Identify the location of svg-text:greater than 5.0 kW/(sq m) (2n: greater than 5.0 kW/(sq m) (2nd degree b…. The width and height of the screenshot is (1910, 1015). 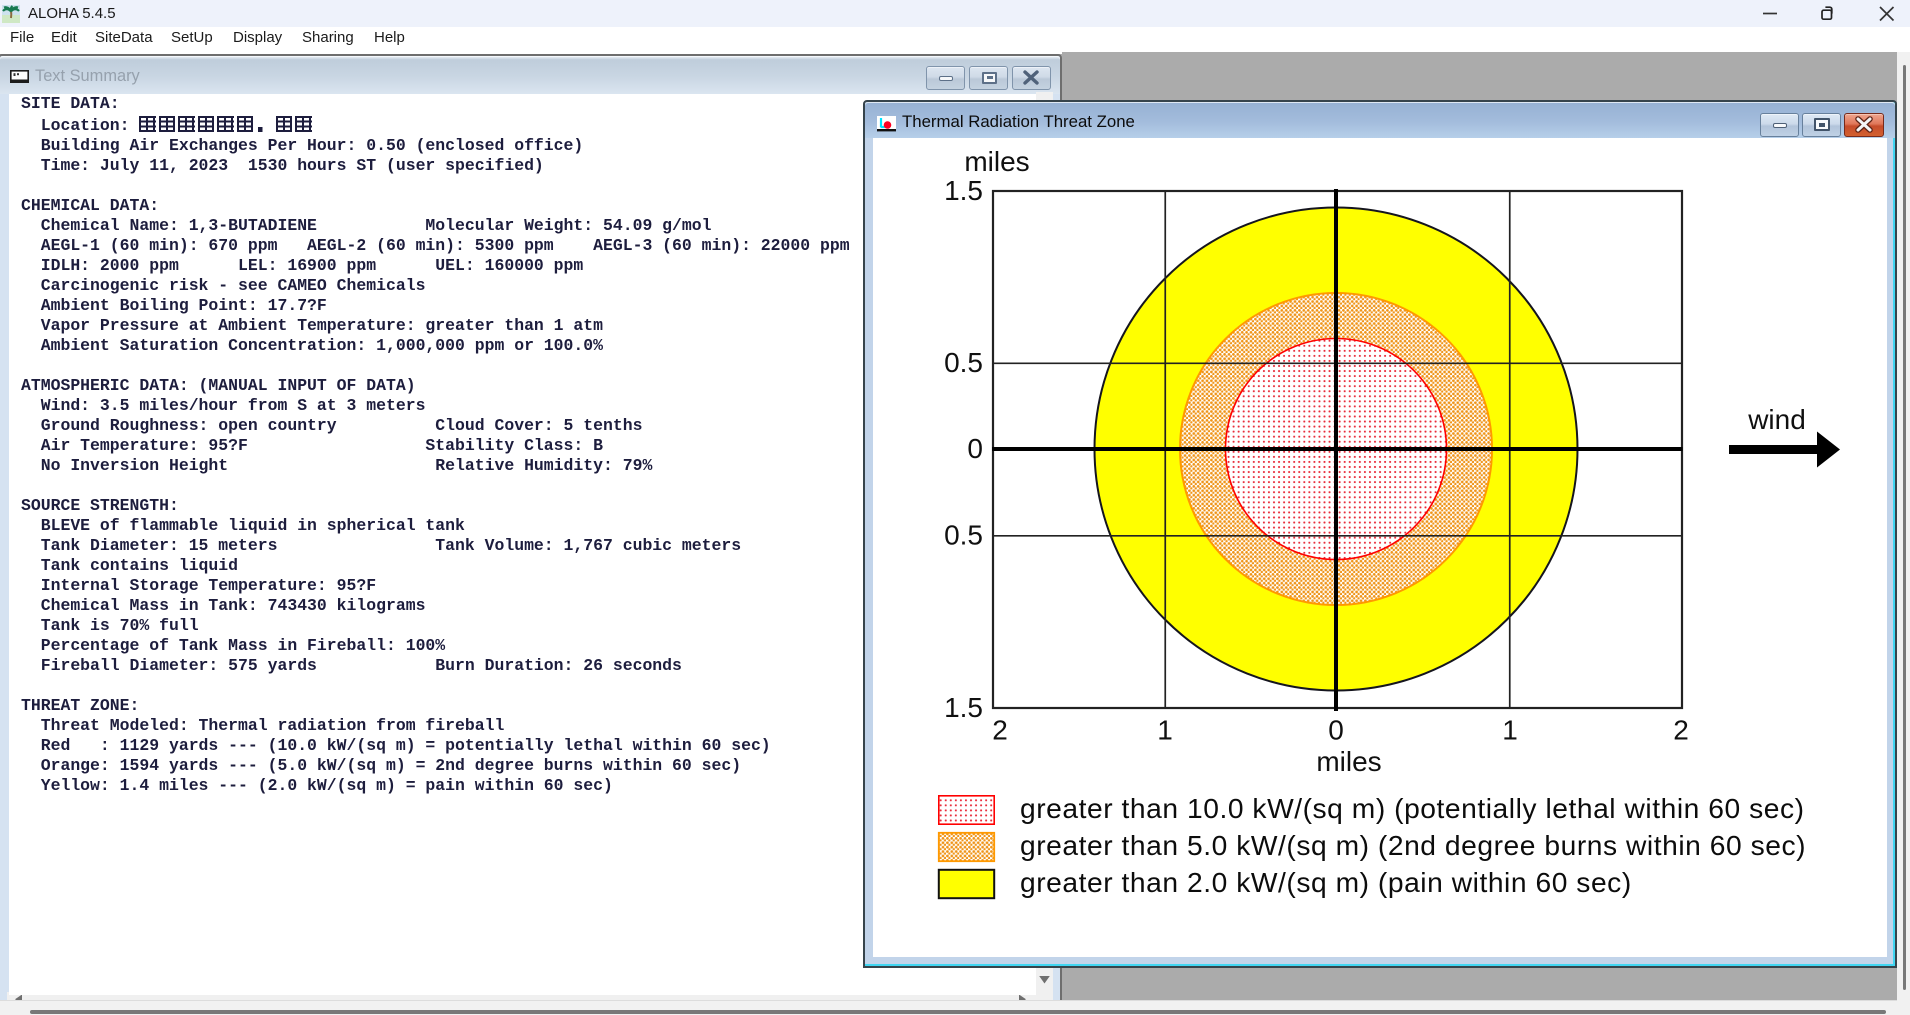
(1413, 845).